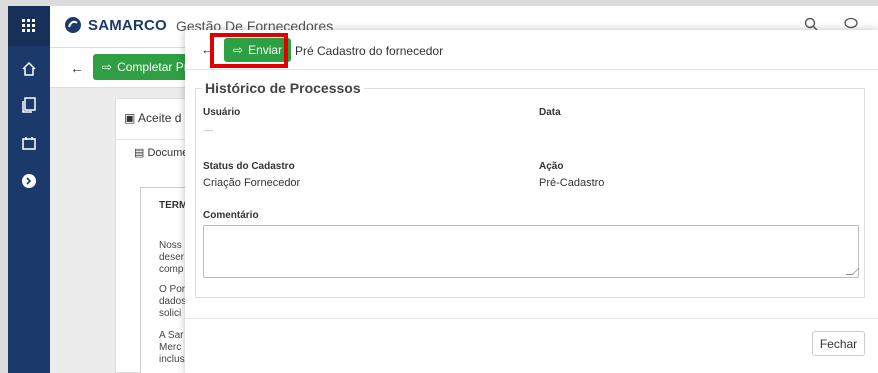  I want to click on action-label: Ação, so click(551, 166).